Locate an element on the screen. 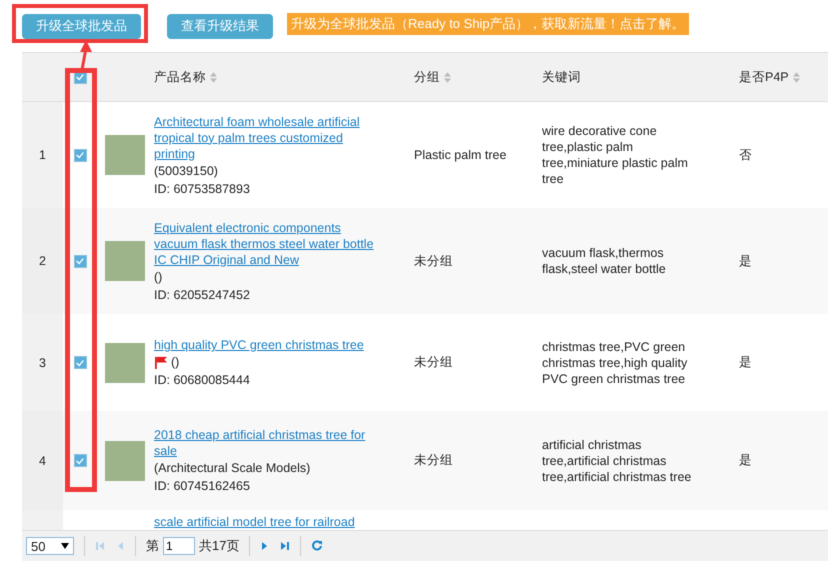 The image size is (828, 576). refresh-icon is located at coordinates (317, 546).